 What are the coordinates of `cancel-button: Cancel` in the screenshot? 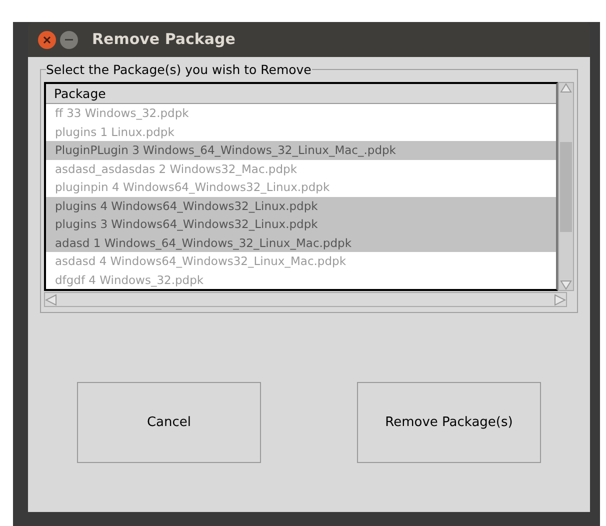 It's located at (169, 422).